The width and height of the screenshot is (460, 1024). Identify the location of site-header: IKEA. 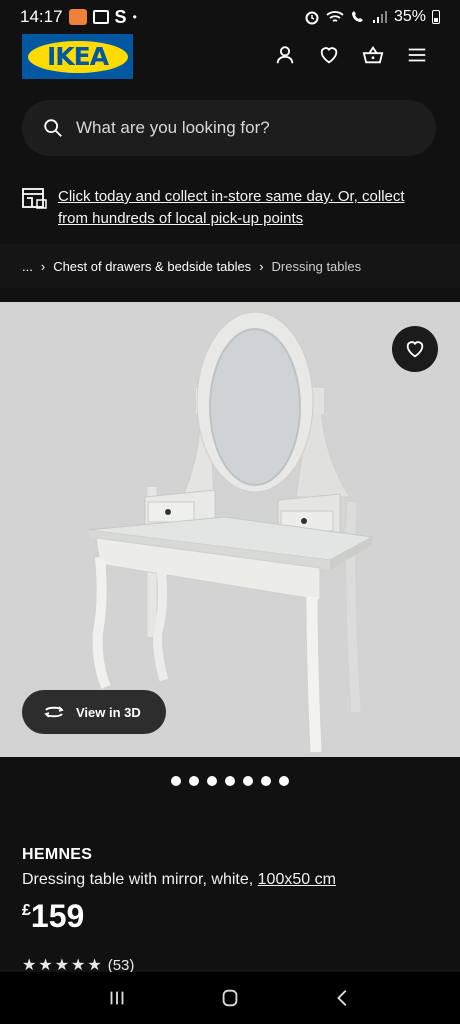
(230, 58).